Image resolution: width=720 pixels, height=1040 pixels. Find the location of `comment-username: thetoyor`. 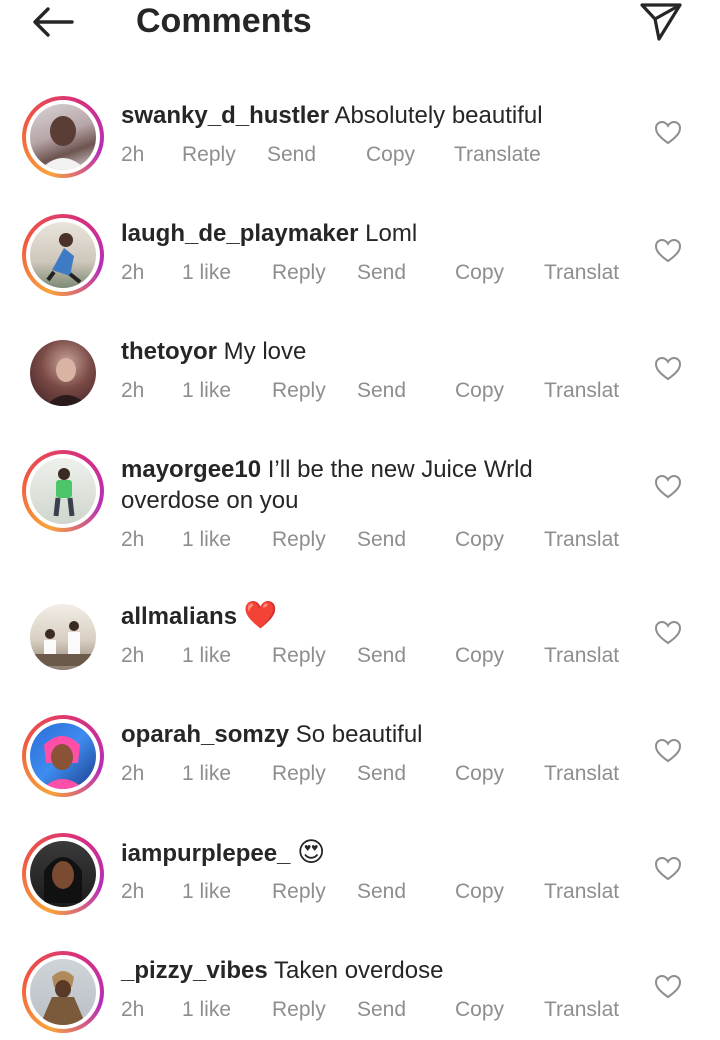

comment-username: thetoyor is located at coordinates (169, 351).